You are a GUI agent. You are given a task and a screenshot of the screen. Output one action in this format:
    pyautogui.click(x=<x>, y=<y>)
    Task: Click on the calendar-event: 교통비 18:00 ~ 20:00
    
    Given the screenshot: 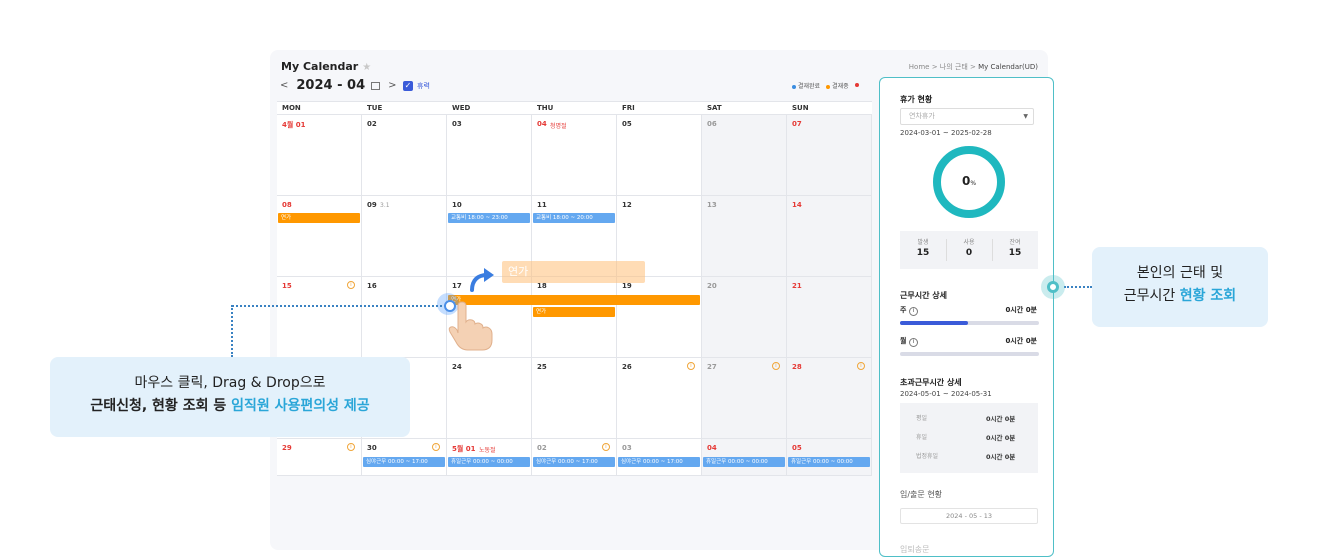 What is the action you would take?
    pyautogui.click(x=574, y=218)
    